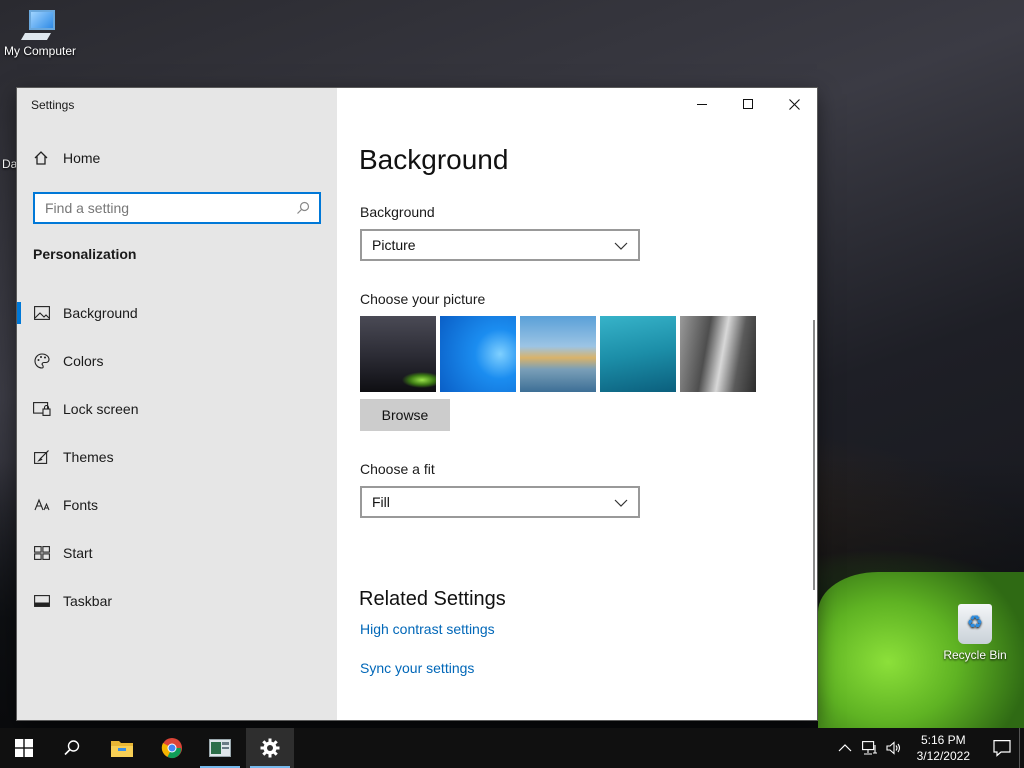  What do you see at coordinates (9, 164) in the screenshot?
I see `desktop-icon-partial-label: Da` at bounding box center [9, 164].